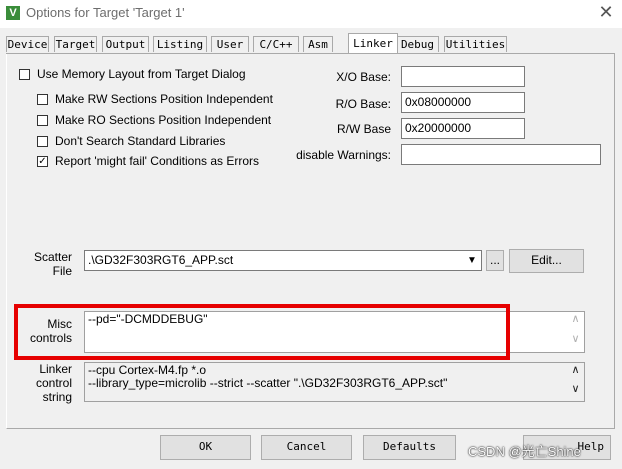 The width and height of the screenshot is (622, 469). Describe the element at coordinates (125, 44) in the screenshot. I see `tab-output: Output` at that location.